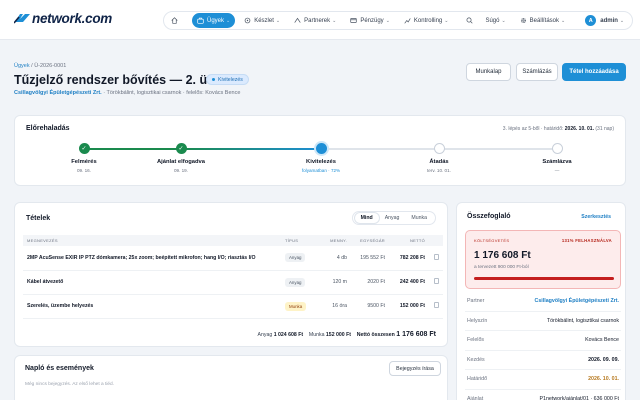 This screenshot has height=400, width=640. I want to click on summary-key: Felelős, so click(476, 340).